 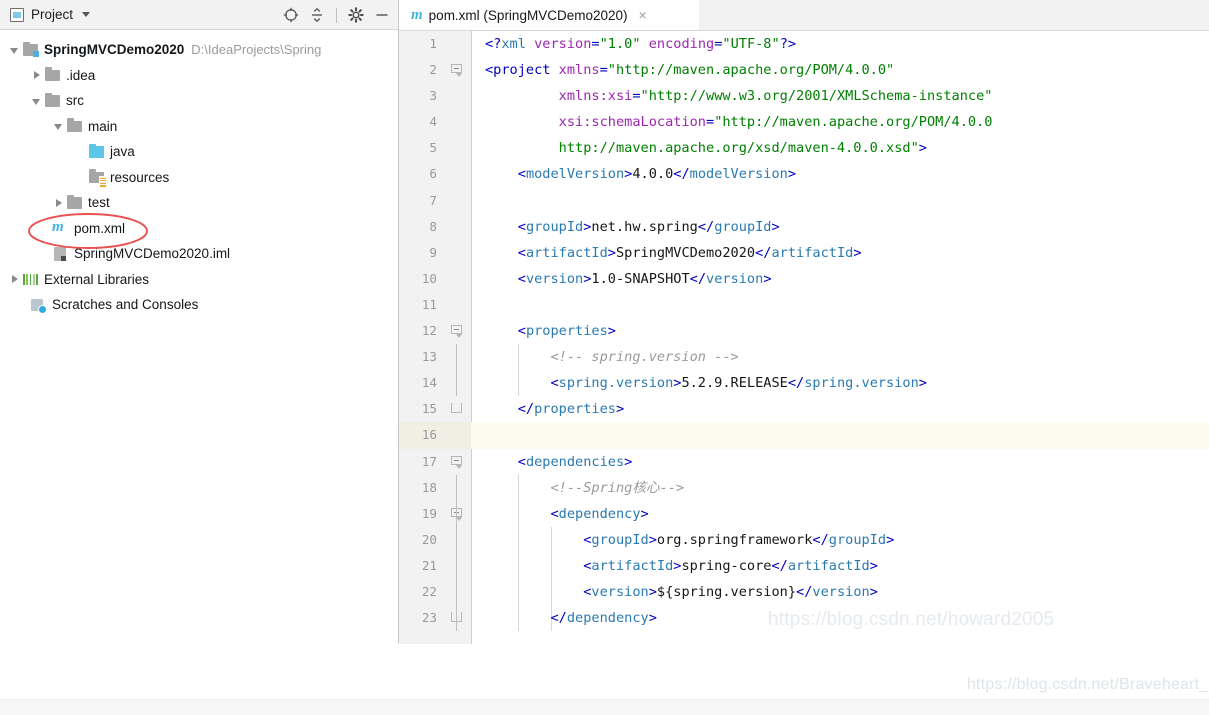 What do you see at coordinates (433, 70) in the screenshot?
I see `line-number: 2` at bounding box center [433, 70].